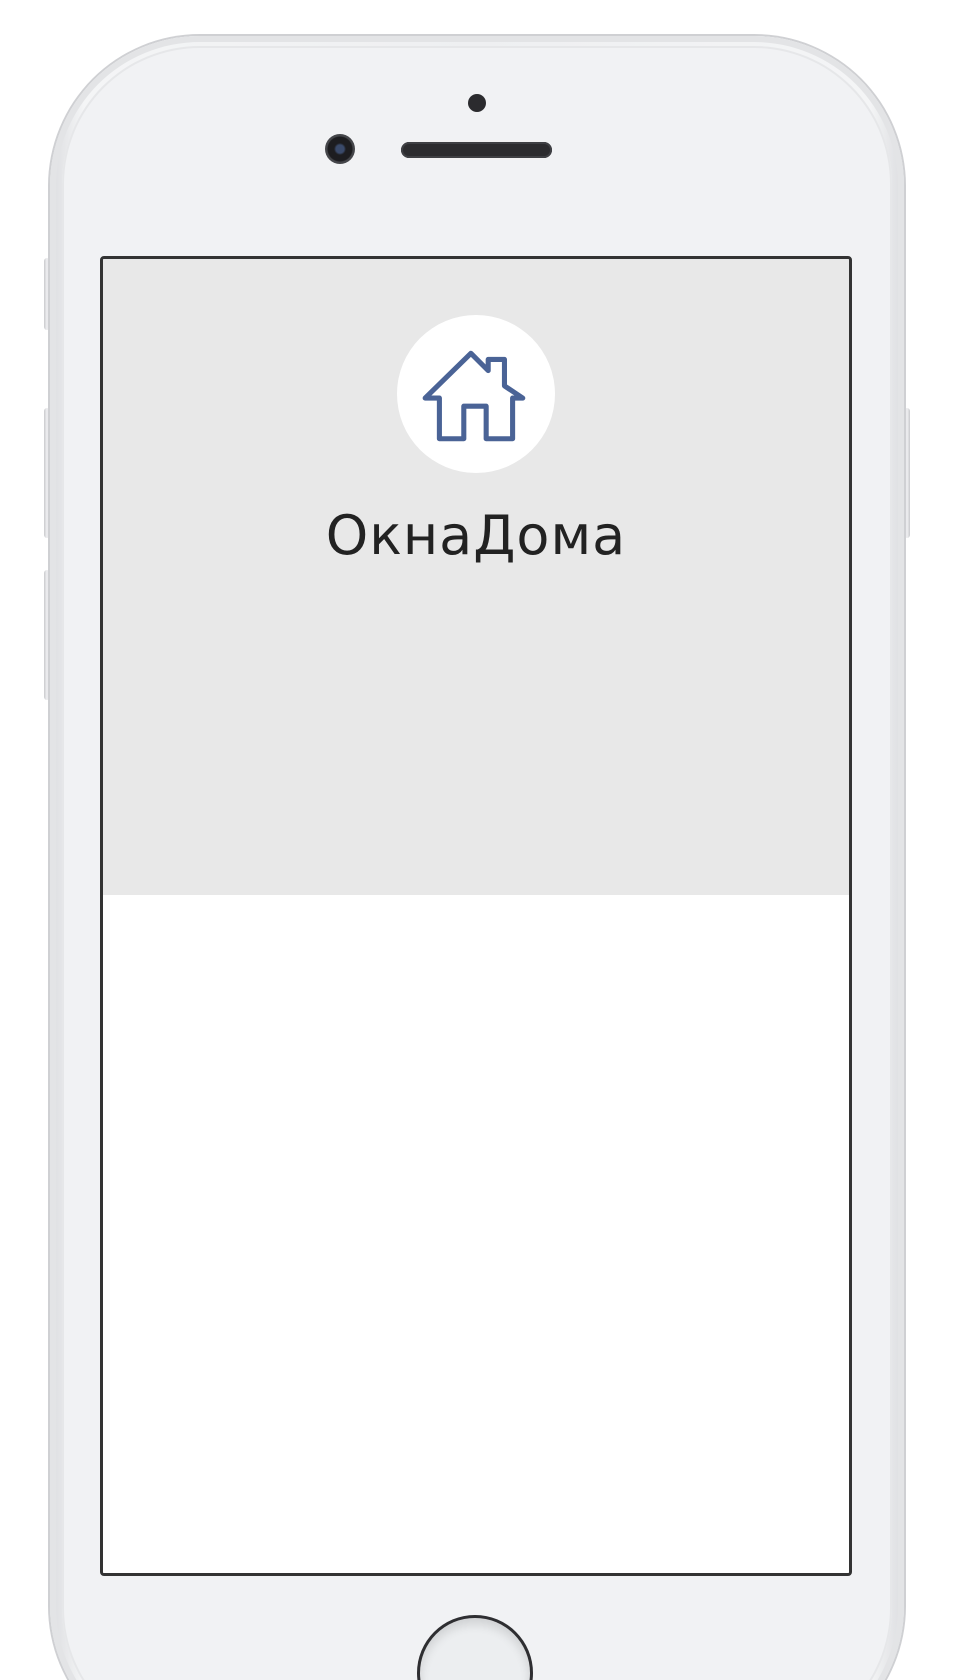  I want to click on earpiece-speaker, so click(476, 150).